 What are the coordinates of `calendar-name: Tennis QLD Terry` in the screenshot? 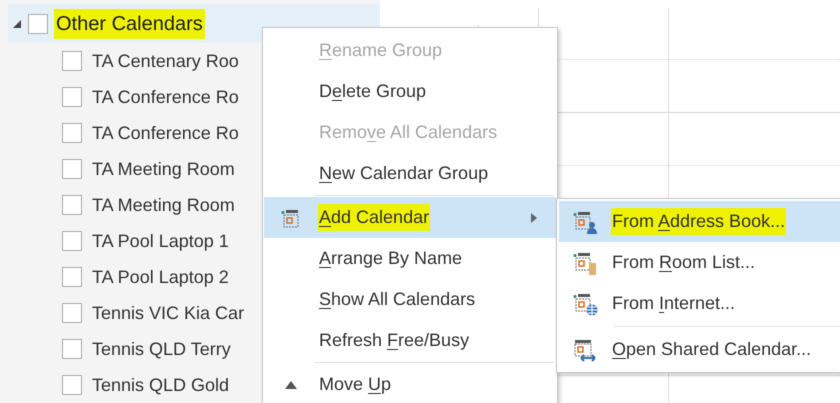 It's located at (161, 349).